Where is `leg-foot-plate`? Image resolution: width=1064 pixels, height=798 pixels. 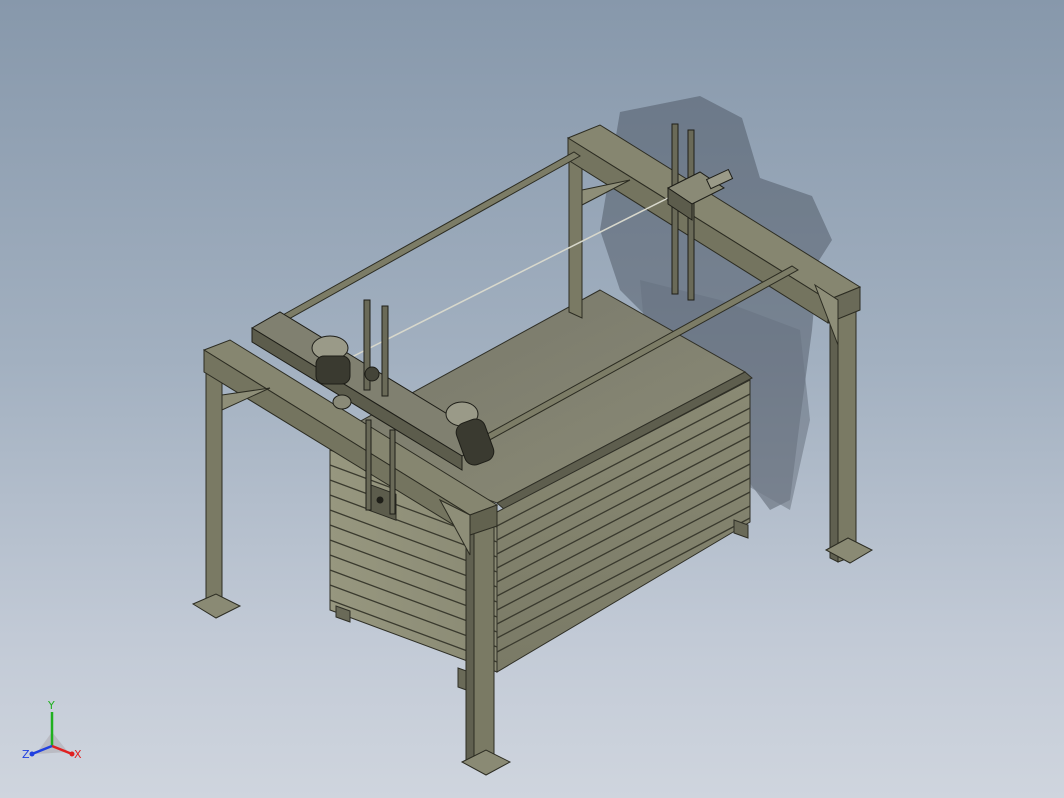
leg-foot-plate is located at coordinates (216, 606).